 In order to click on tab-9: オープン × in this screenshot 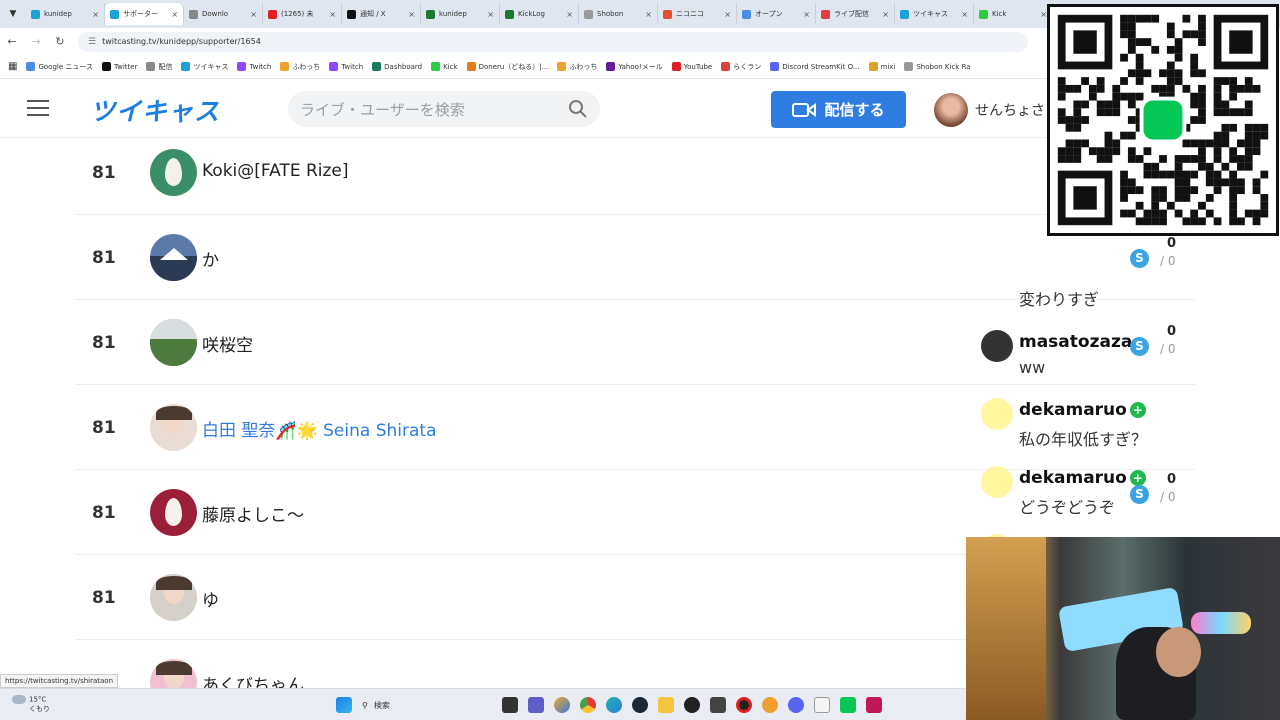, I will do `click(776, 14)`.